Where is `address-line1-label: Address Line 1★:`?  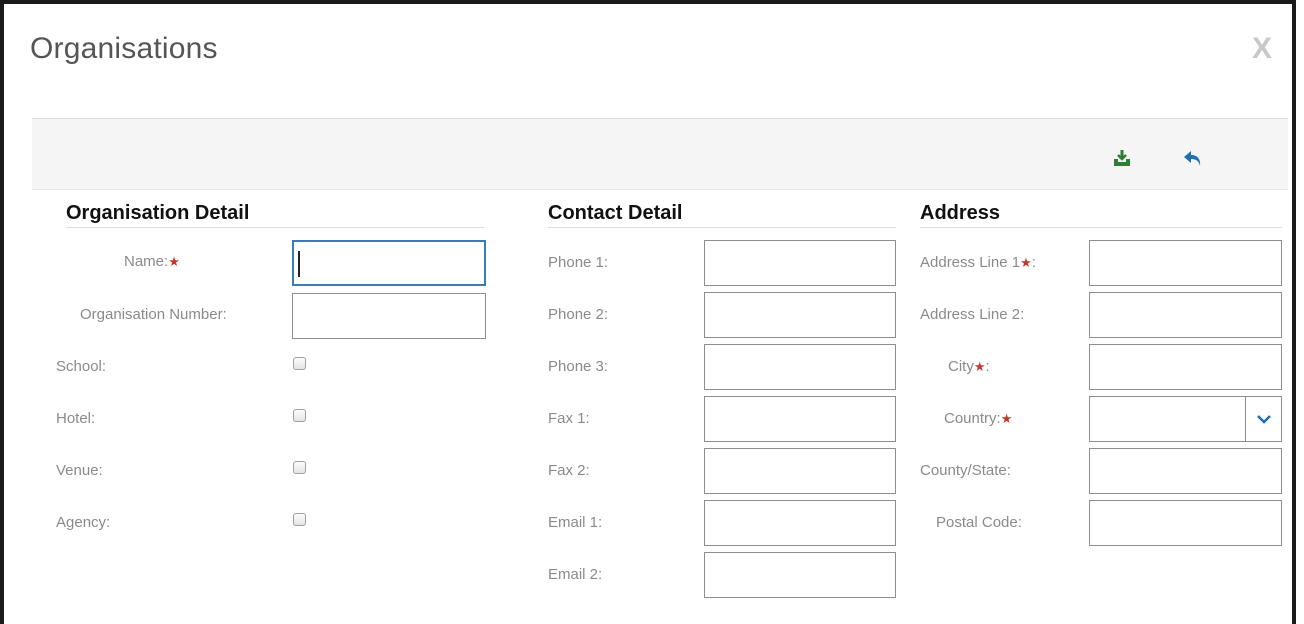
address-line1-label: Address Line 1★: is located at coordinates (978, 262).